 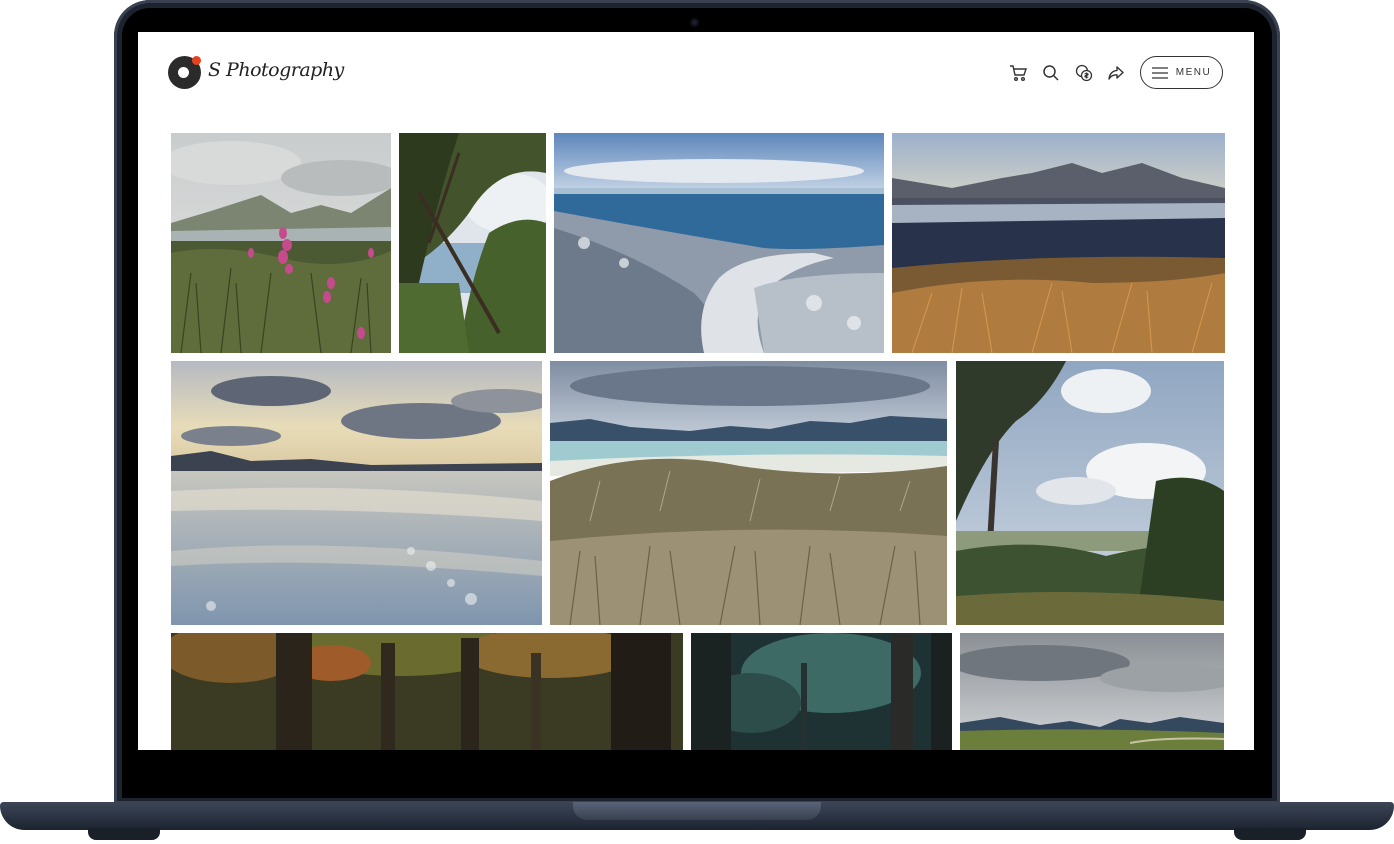 I want to click on photo-beach-sunset, so click(x=356, y=493).